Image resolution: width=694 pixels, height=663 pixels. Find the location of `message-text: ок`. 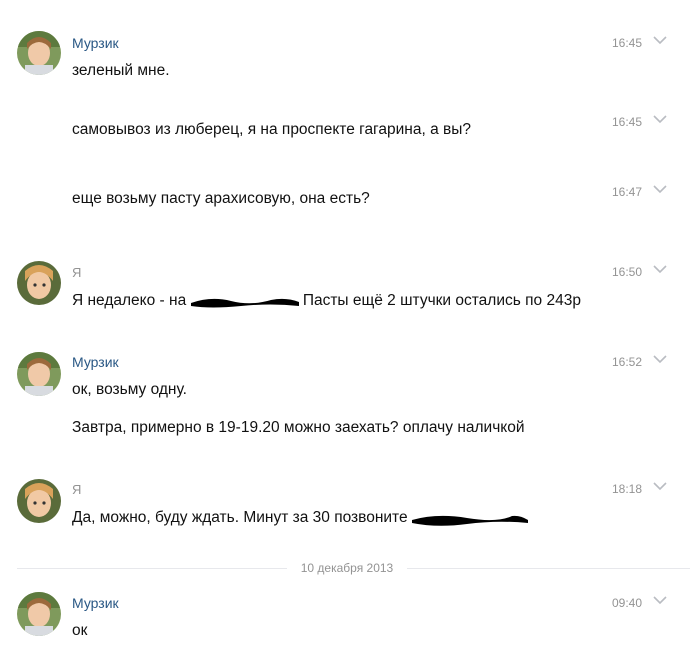

message-text: ок is located at coordinates (80, 630).